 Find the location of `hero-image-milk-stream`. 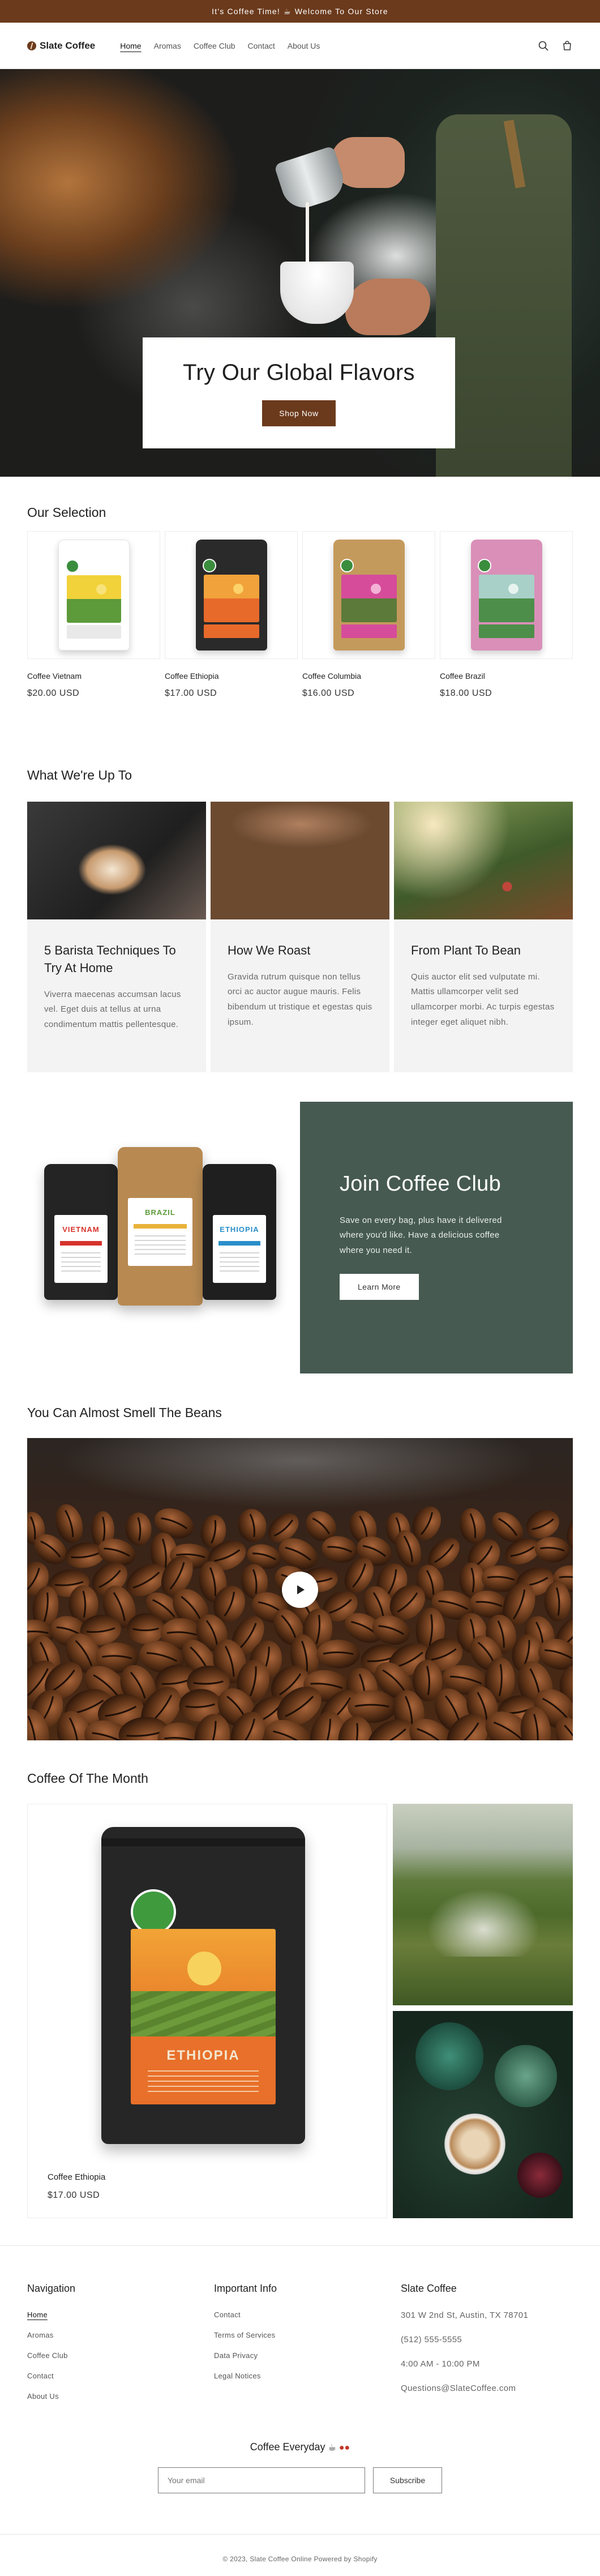

hero-image-milk-stream is located at coordinates (307, 236).